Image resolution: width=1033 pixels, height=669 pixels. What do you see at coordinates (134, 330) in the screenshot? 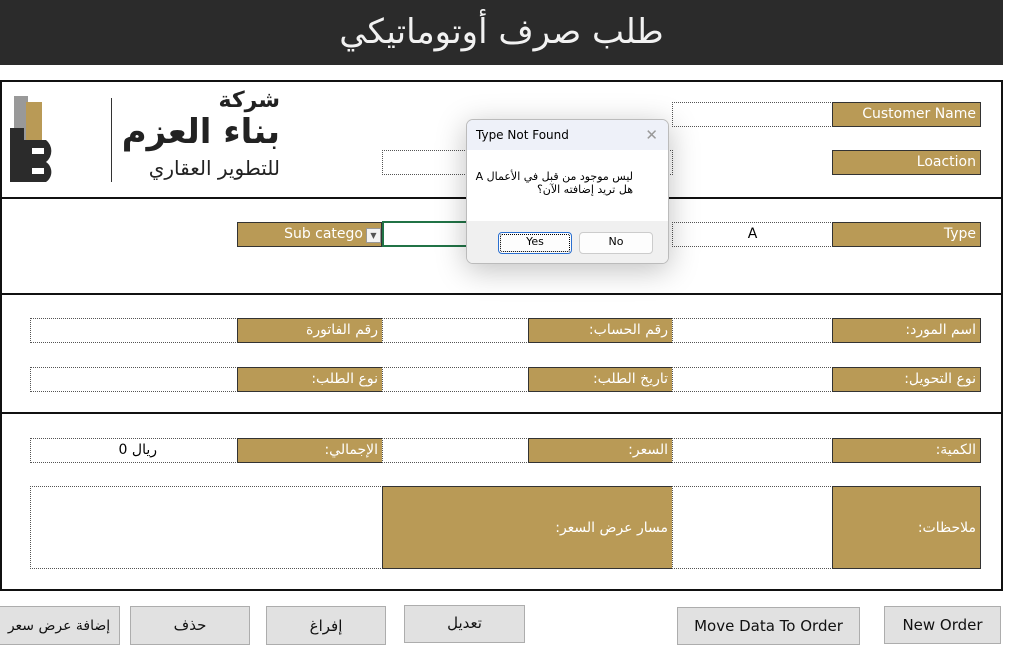
I see `invoice-number-input` at bounding box center [134, 330].